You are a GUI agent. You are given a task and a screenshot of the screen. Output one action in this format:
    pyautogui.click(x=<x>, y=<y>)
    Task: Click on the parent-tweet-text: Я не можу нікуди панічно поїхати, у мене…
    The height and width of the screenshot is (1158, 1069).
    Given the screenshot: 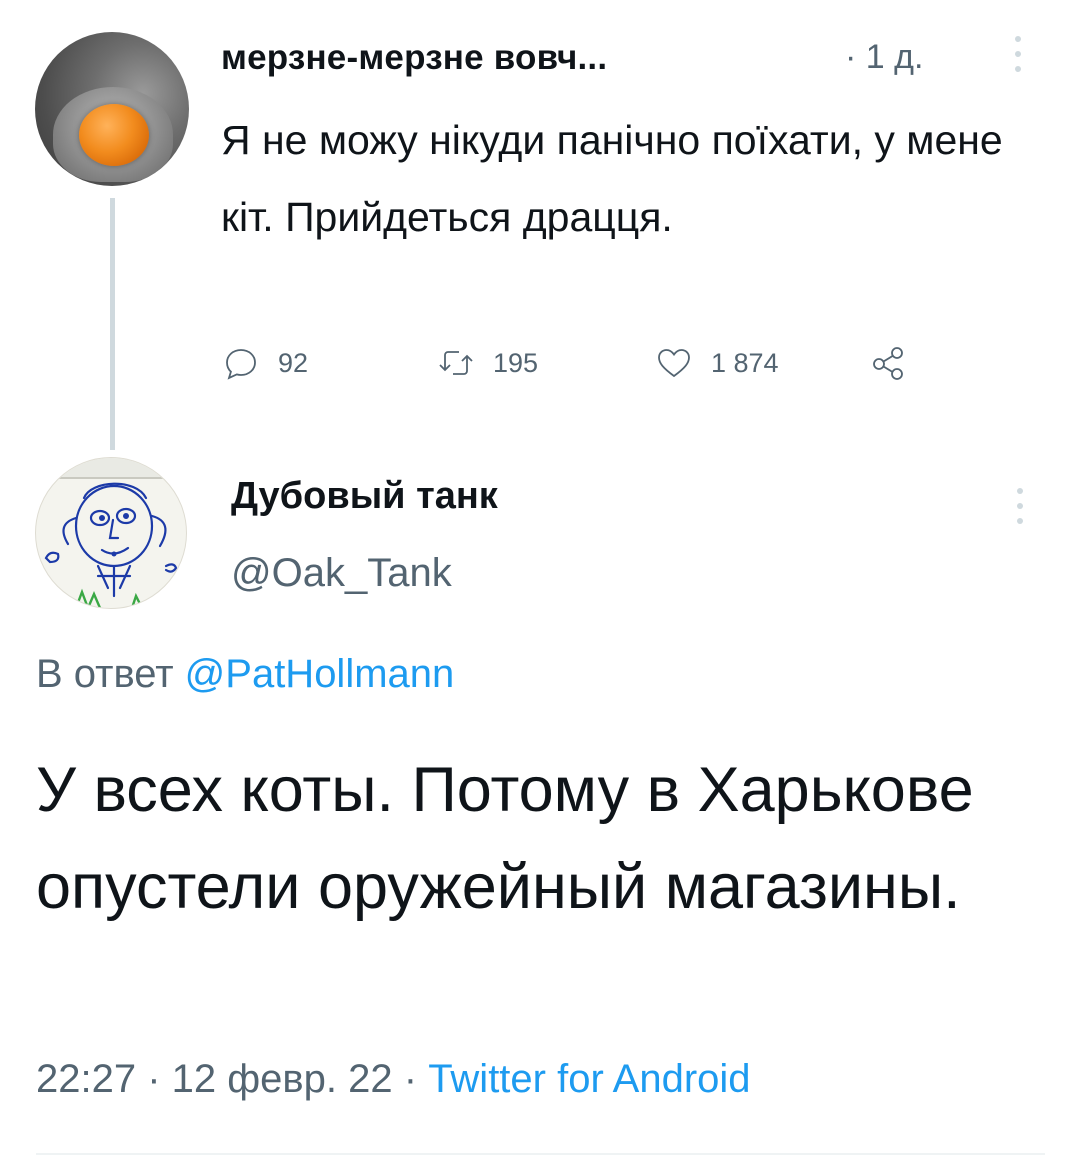 What is the action you would take?
    pyautogui.click(x=612, y=178)
    